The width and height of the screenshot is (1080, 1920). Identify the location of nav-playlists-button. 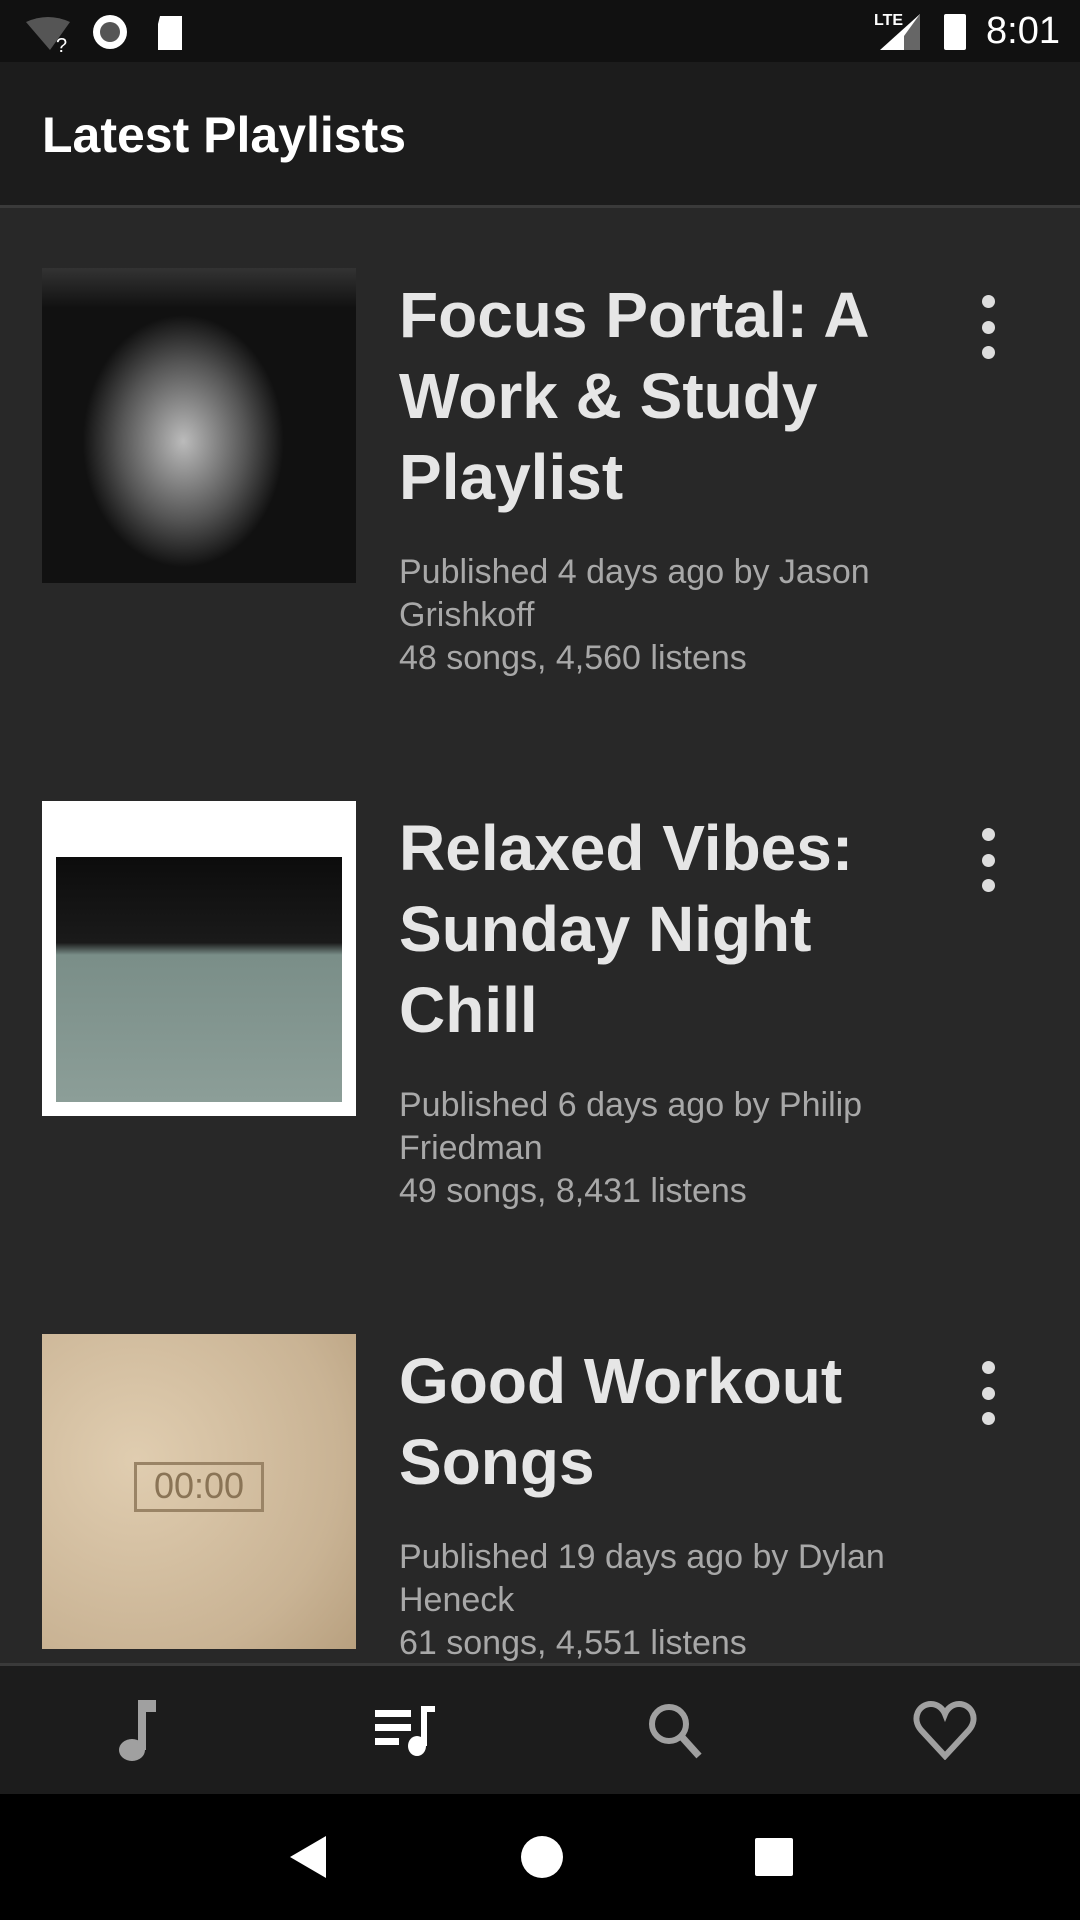
(405, 1730).